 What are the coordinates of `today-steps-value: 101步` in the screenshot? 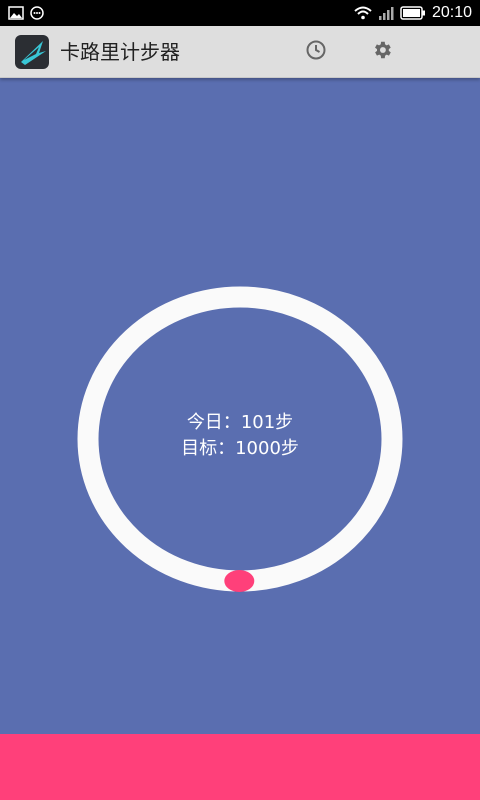 It's located at (267, 422).